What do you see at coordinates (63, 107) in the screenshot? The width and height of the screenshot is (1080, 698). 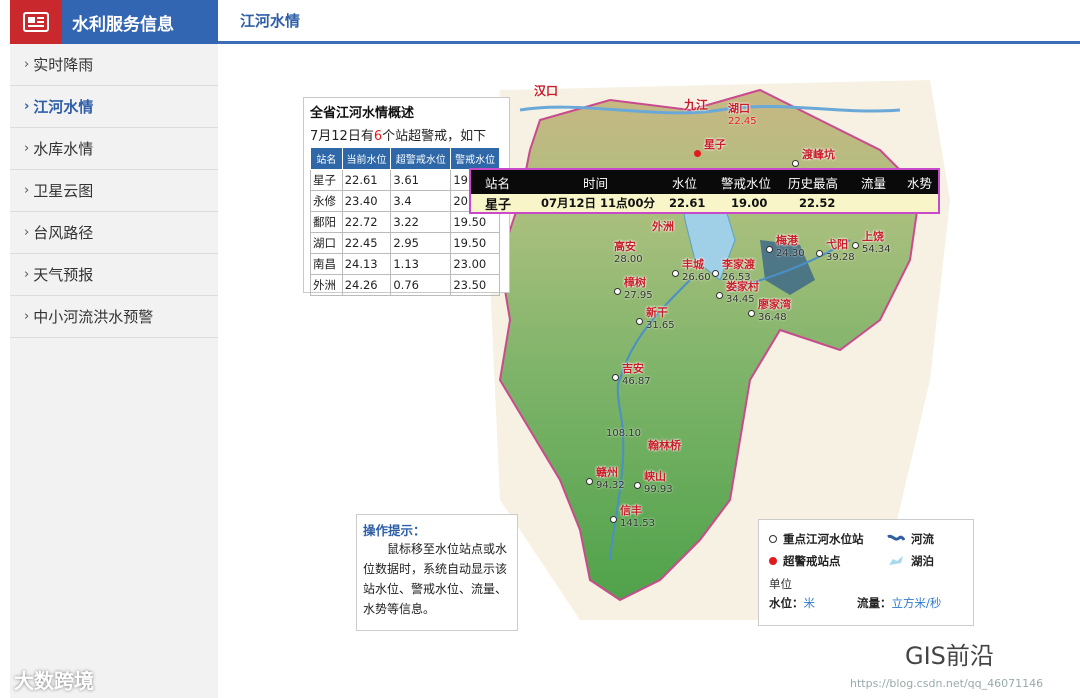 I see `sidebar-item-label: 江河水情` at bounding box center [63, 107].